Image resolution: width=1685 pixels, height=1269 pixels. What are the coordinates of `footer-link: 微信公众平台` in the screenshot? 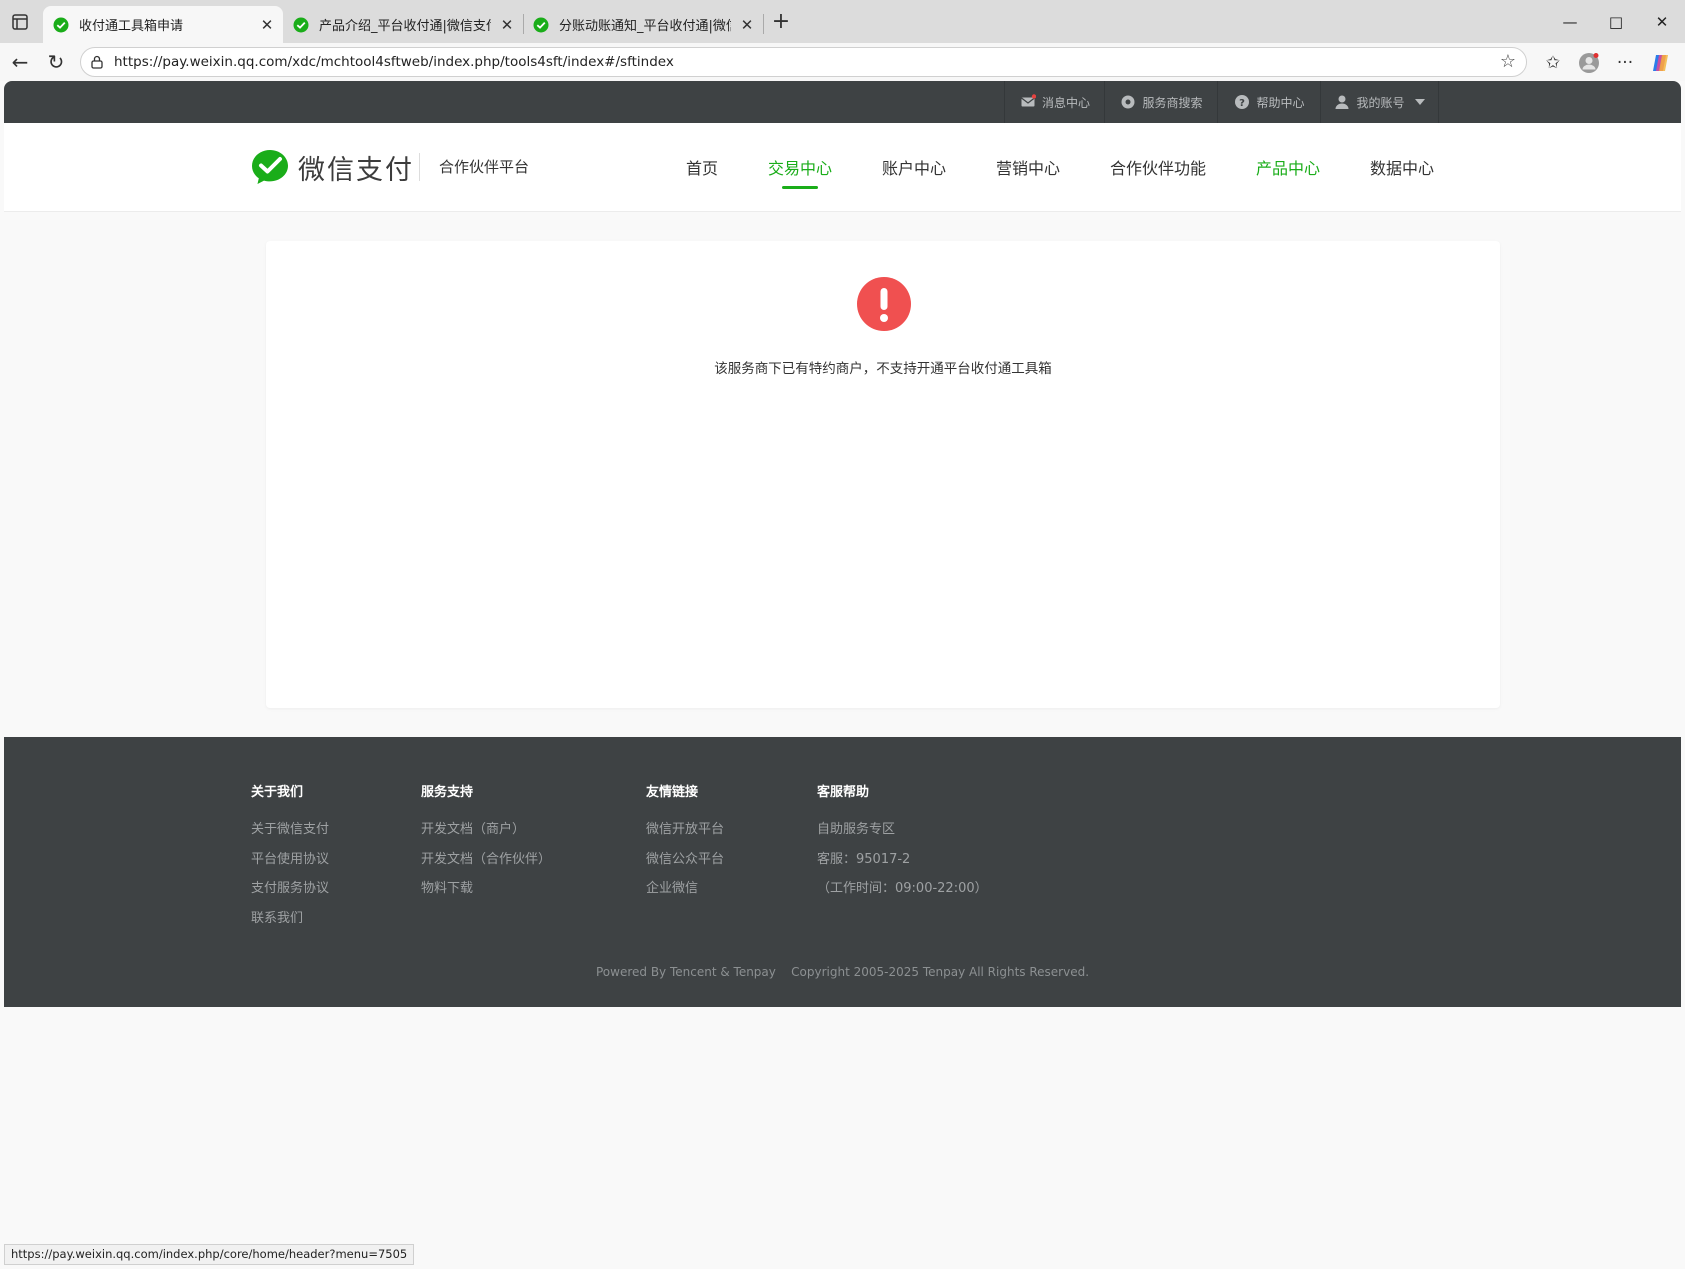 It's located at (685, 867).